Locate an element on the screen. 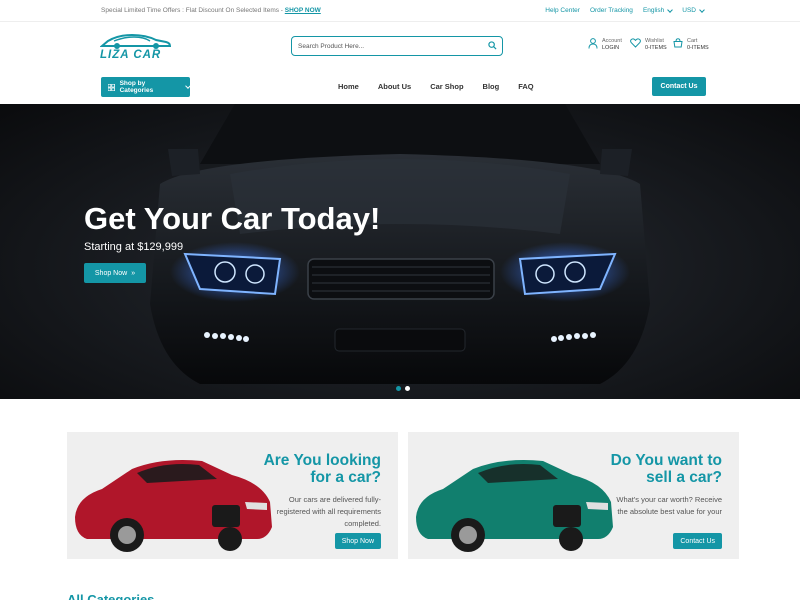  cart-sub: 0-ITEMS is located at coordinates (698, 48).